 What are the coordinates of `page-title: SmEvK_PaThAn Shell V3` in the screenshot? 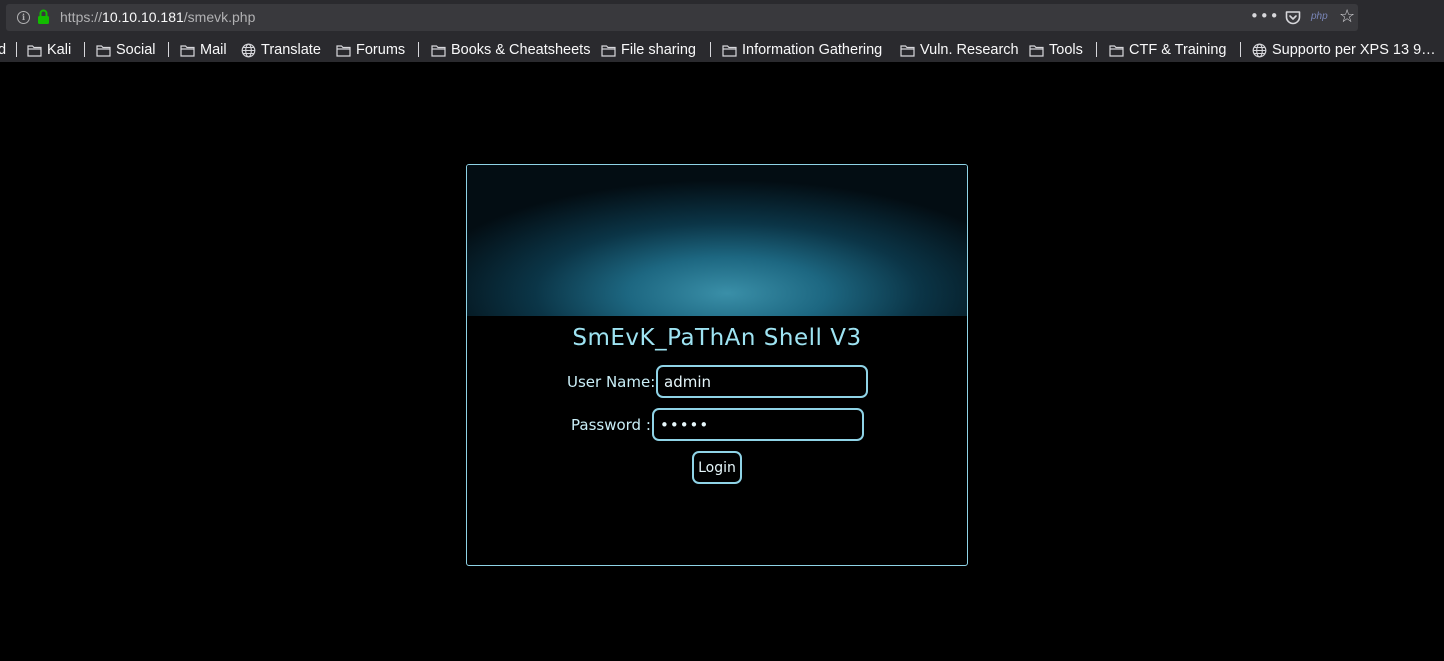 It's located at (717, 338).